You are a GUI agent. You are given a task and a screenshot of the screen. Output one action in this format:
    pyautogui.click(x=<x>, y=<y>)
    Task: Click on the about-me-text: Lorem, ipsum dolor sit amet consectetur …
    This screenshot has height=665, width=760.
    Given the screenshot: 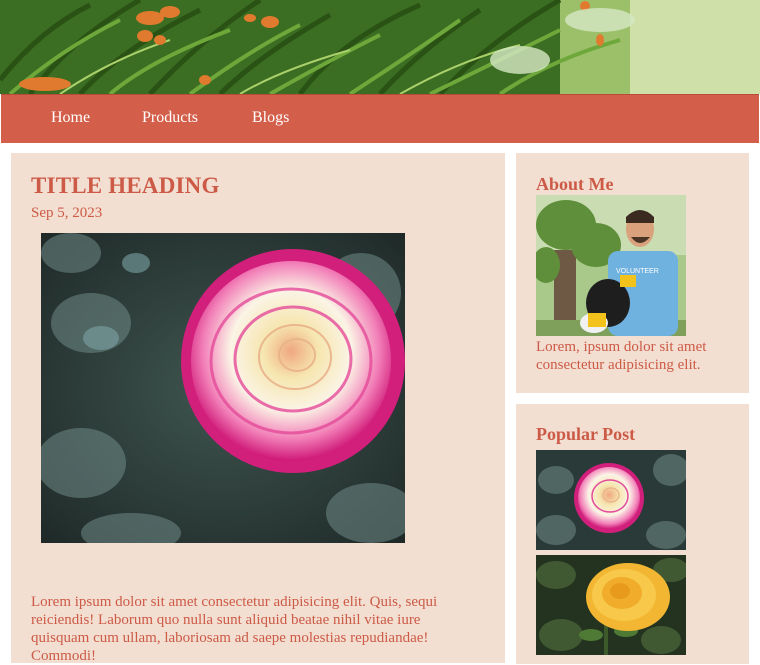 What is the action you would take?
    pyautogui.click(x=621, y=356)
    